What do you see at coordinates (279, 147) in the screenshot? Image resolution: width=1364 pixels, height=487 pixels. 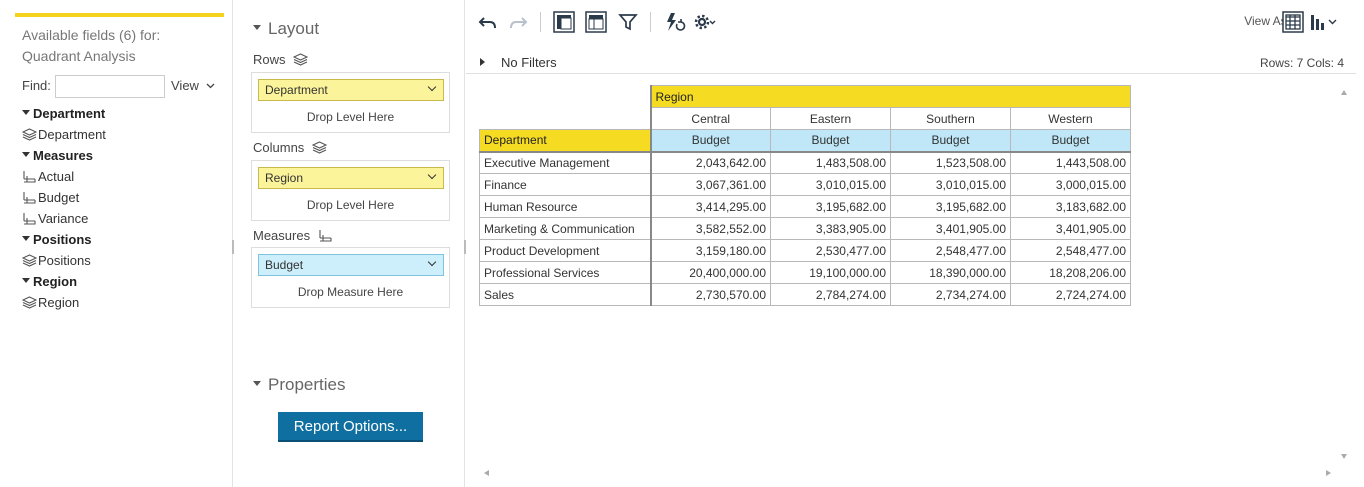 I see `columns-label-text: Columns` at bounding box center [279, 147].